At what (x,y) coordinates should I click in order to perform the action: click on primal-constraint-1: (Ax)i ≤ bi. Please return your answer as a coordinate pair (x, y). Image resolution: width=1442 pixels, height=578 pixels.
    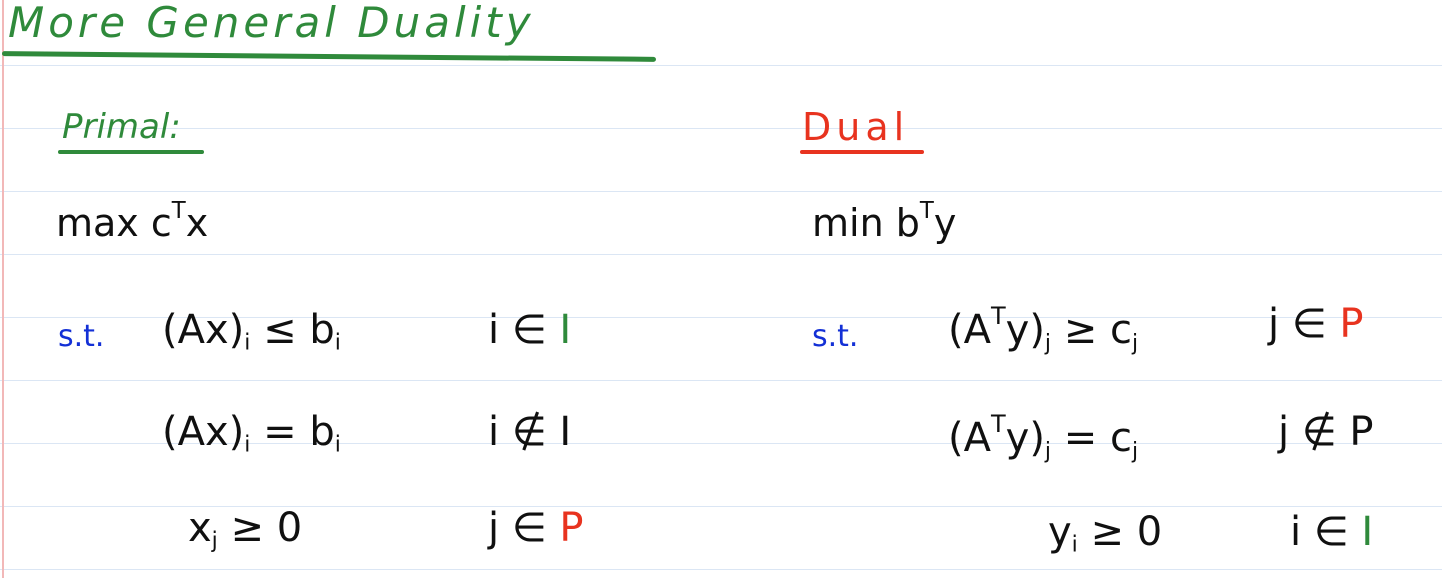
    Looking at the image, I should click on (251, 332).